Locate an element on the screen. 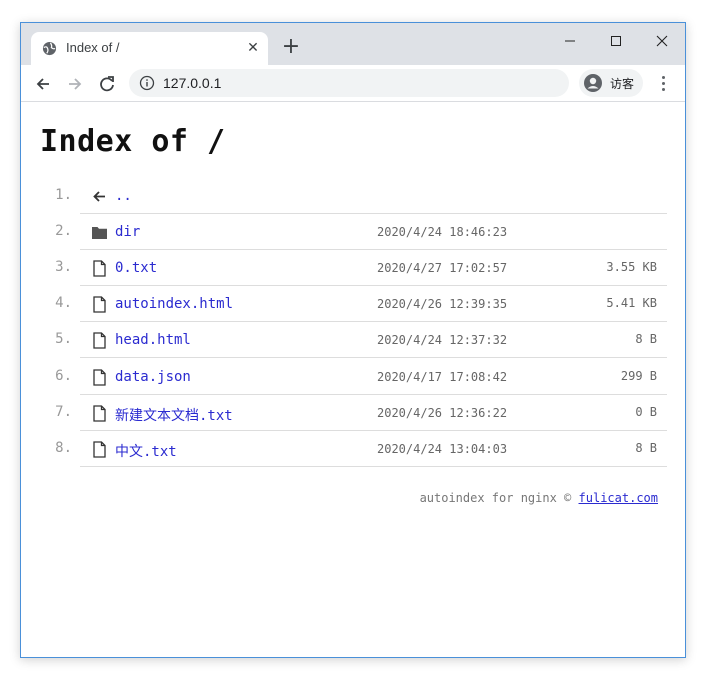 The image size is (714, 691). row-number: 8. is located at coordinates (63, 447).